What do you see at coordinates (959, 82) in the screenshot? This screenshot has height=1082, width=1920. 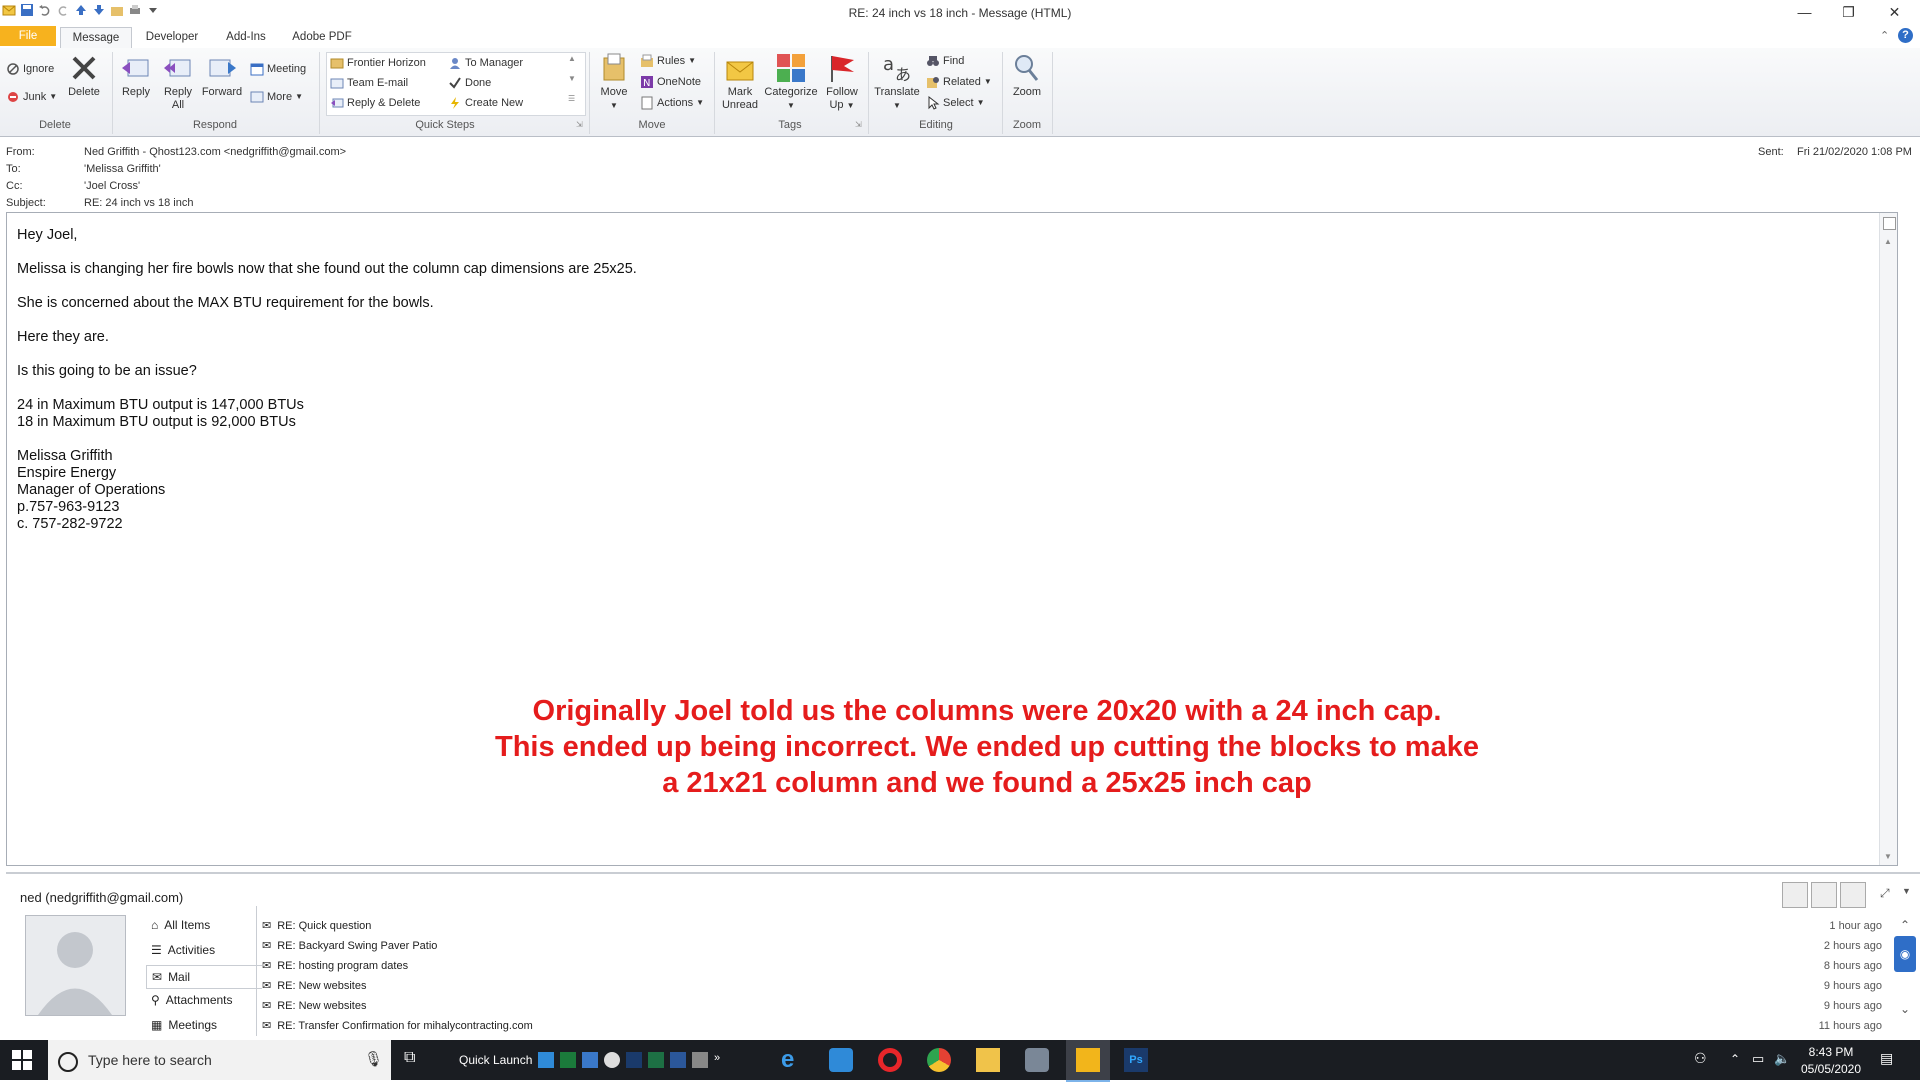 I see `related-button: Related ▼` at bounding box center [959, 82].